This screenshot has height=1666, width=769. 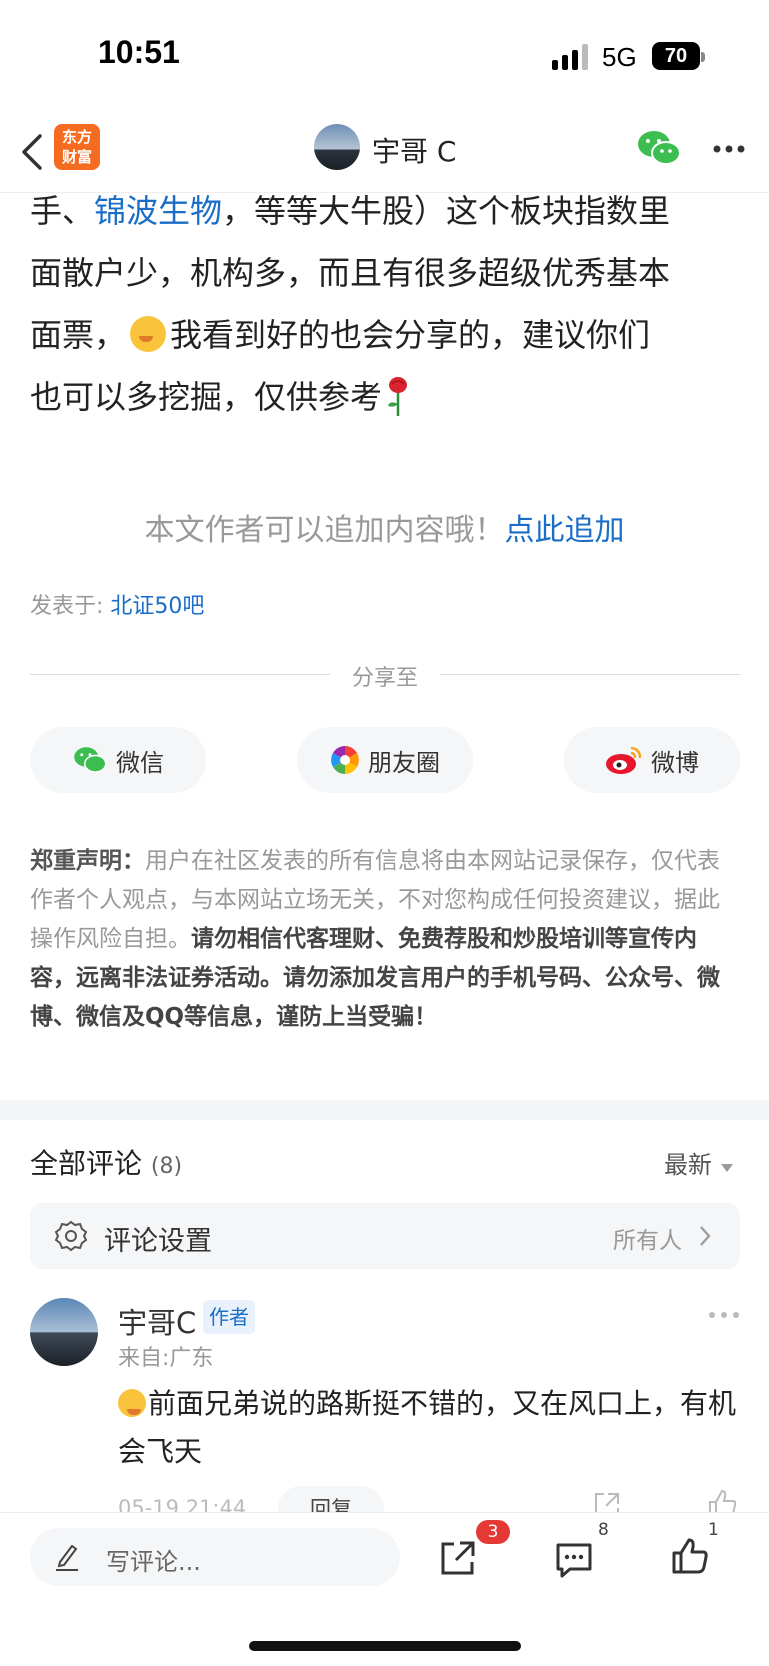 What do you see at coordinates (77, 147) in the screenshot?
I see `eastmoney-logo: 东方 财富` at bounding box center [77, 147].